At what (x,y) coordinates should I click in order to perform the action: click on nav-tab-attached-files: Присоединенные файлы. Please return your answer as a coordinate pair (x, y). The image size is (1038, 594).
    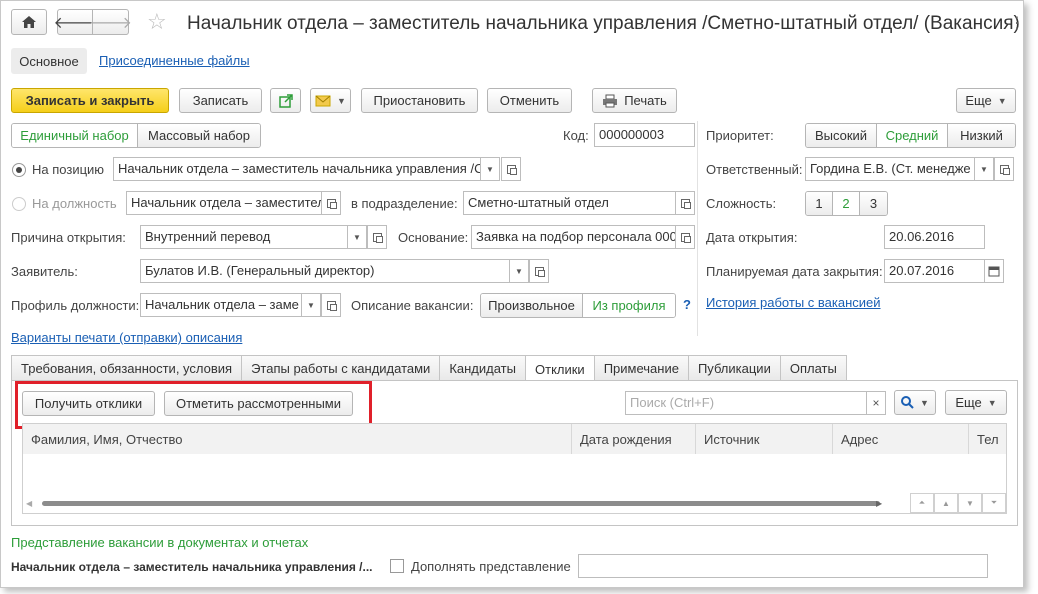
    Looking at the image, I should click on (174, 60).